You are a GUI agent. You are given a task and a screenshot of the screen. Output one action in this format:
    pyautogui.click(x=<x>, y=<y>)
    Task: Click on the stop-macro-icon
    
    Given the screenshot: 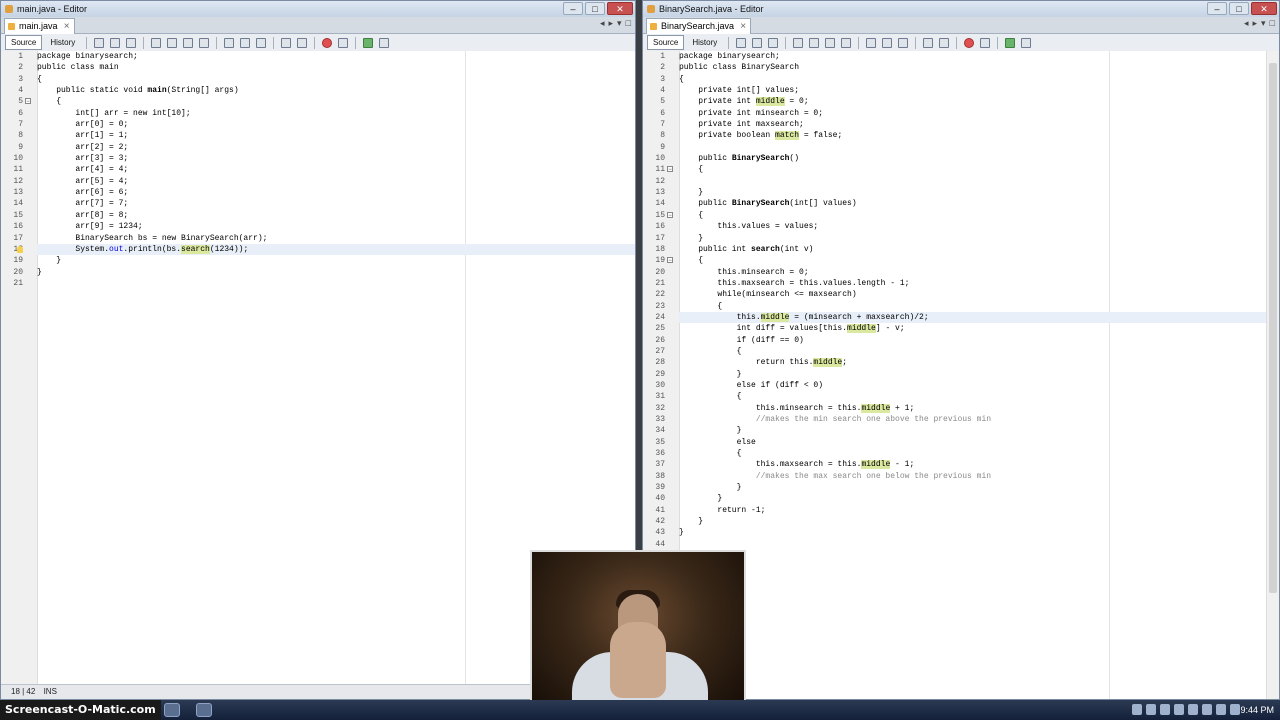 What is the action you would take?
    pyautogui.click(x=343, y=42)
    